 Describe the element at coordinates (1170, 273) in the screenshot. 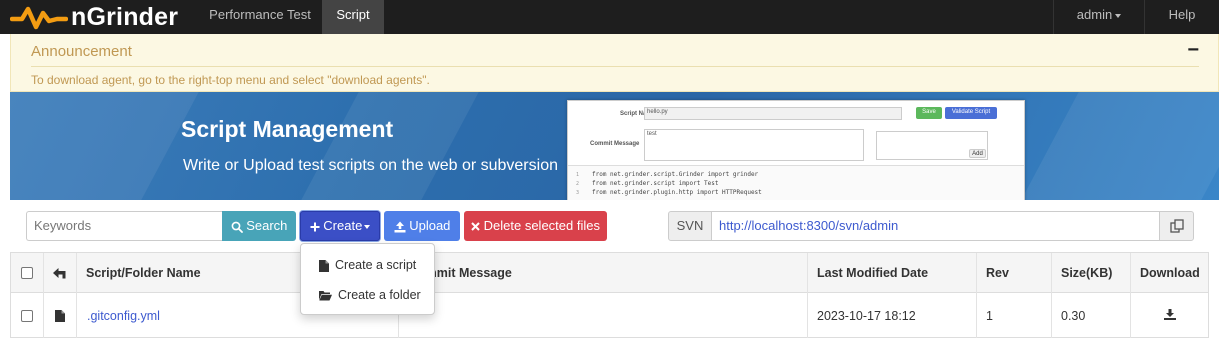

I see `column-header-download: Download` at that location.